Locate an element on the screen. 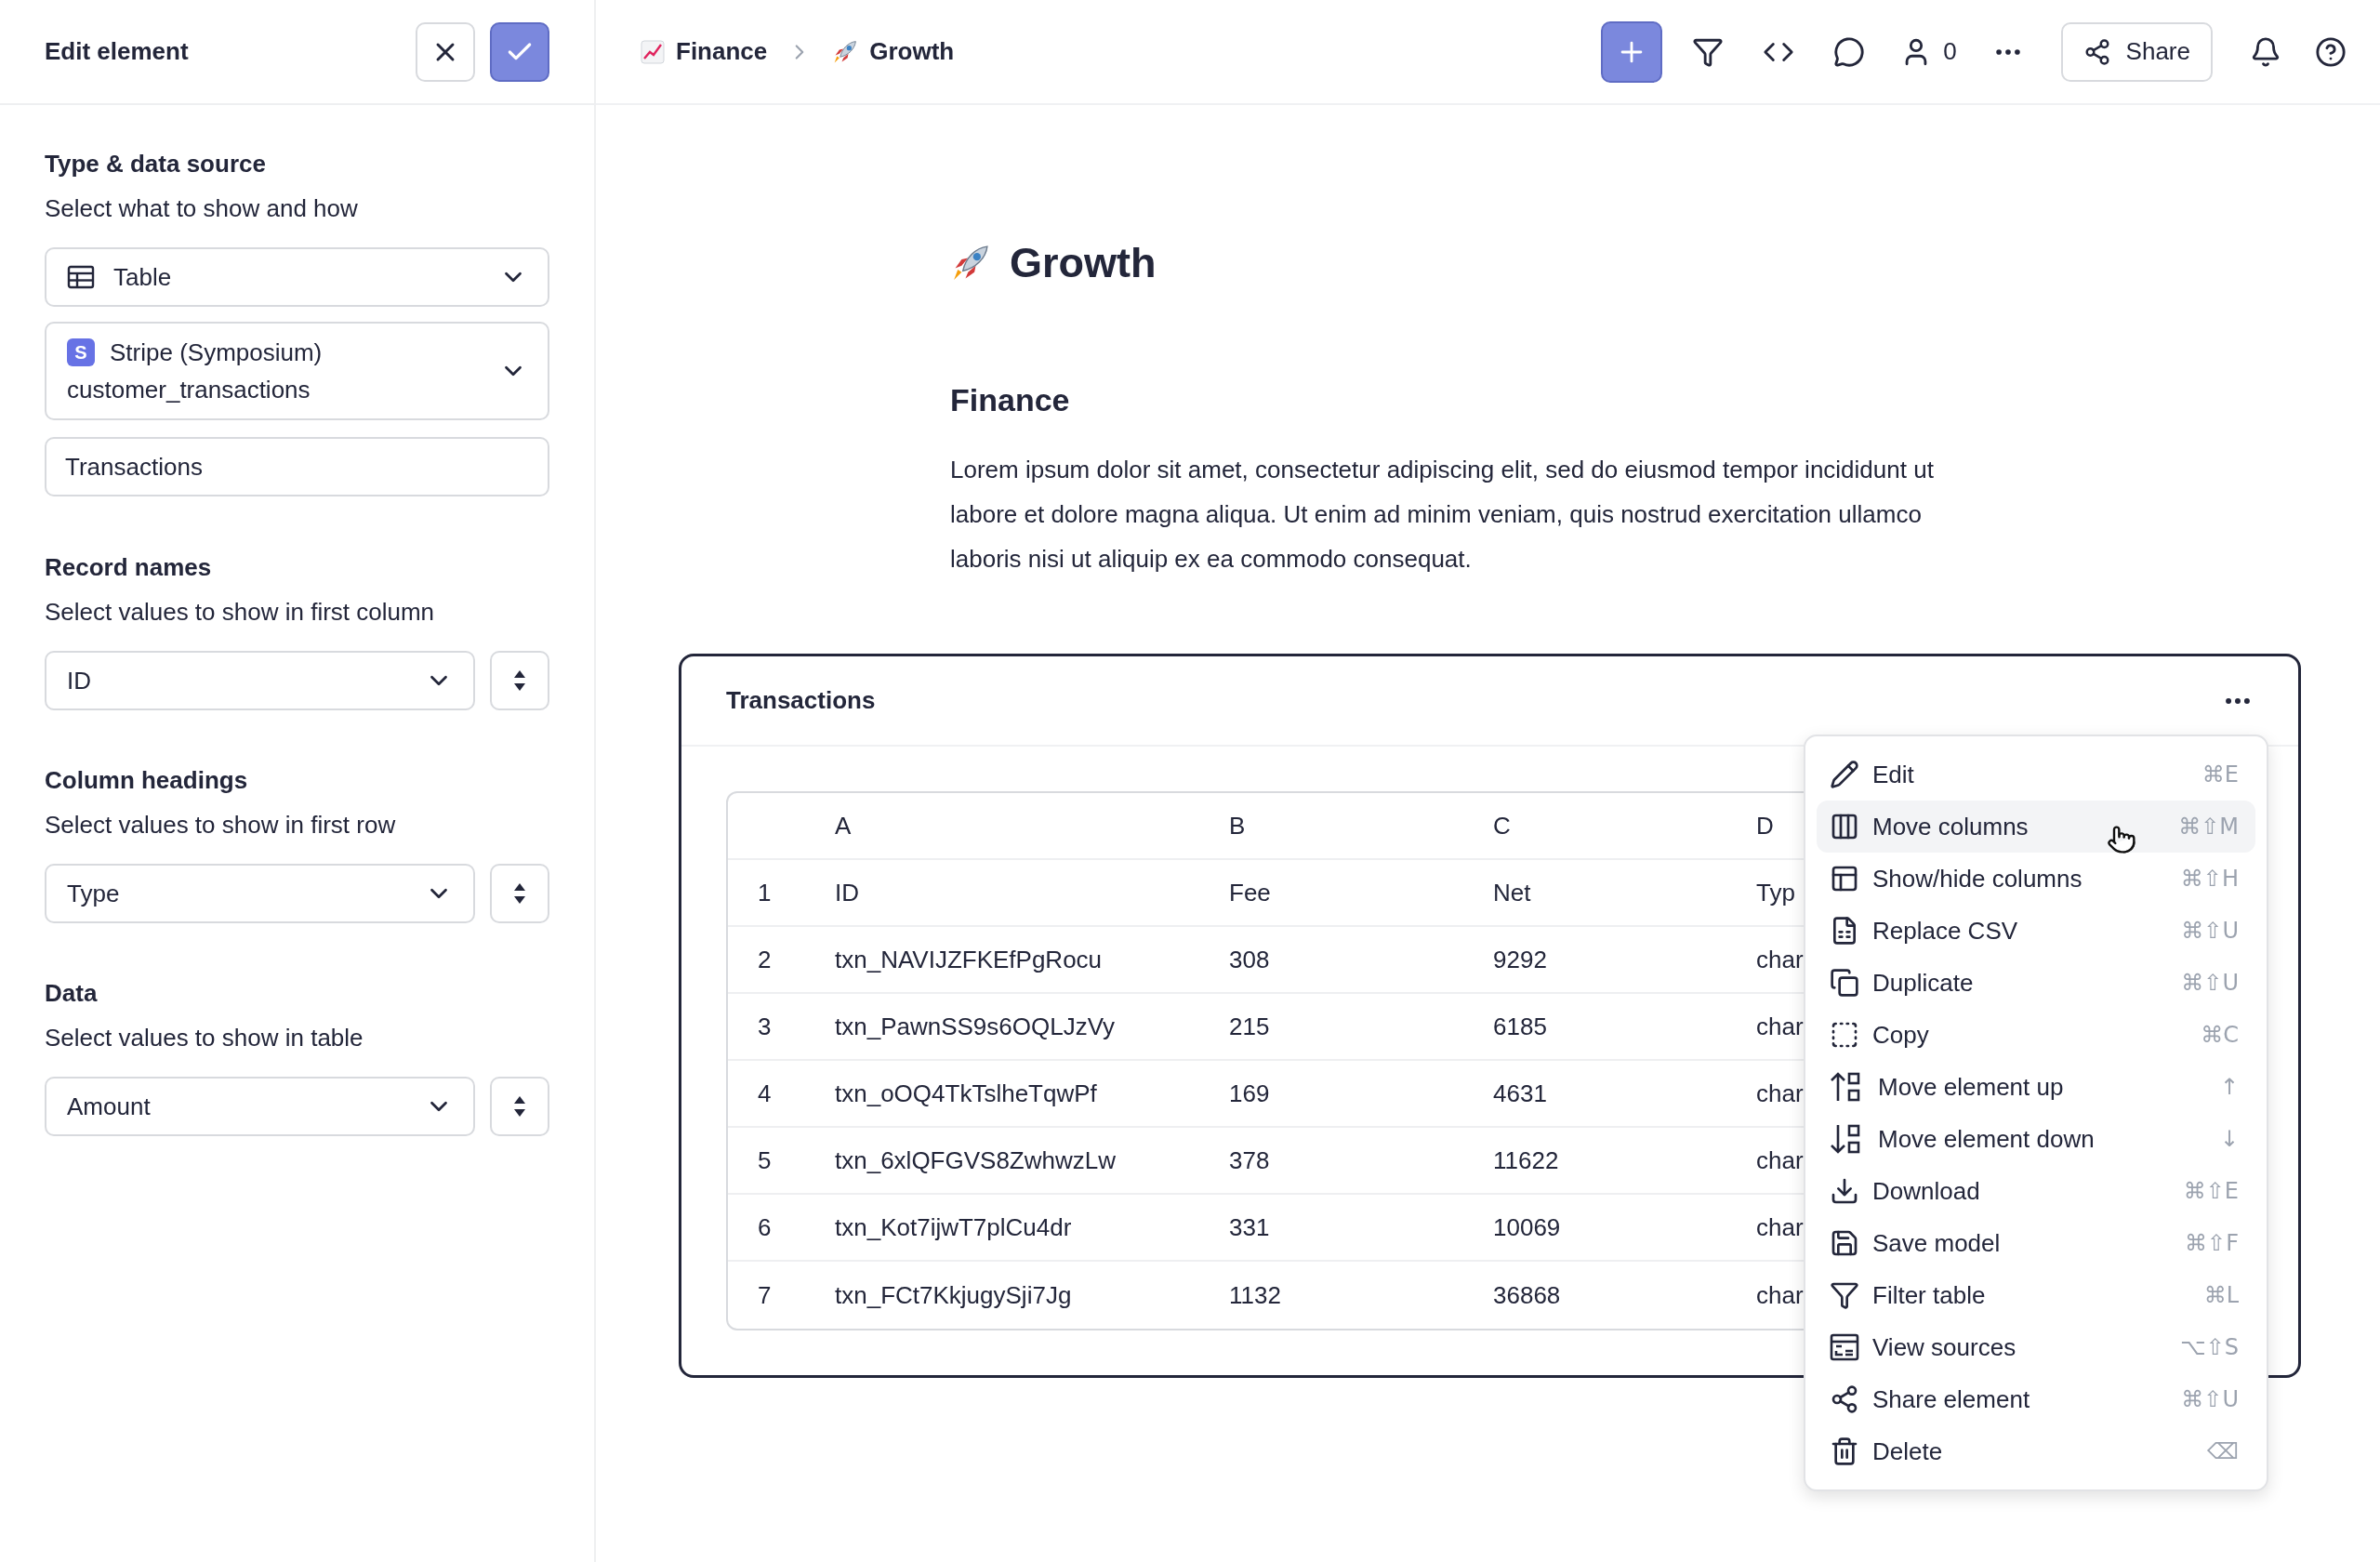 The height and width of the screenshot is (1562, 2380). row-number: 4 is located at coordinates (765, 1093).